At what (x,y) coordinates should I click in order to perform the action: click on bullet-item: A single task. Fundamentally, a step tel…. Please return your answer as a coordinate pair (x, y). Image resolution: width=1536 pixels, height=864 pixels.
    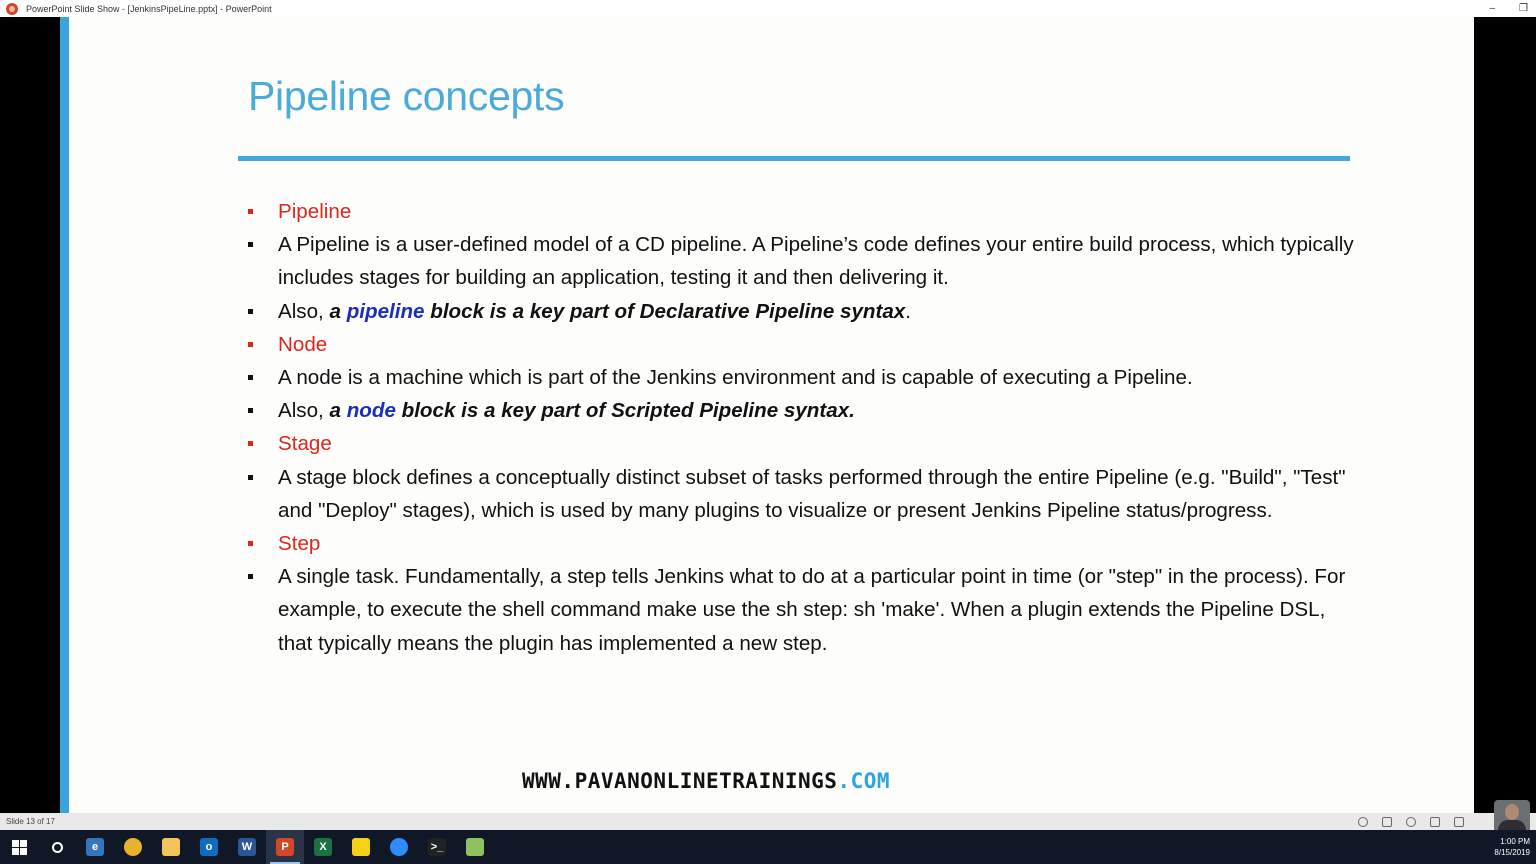
    Looking at the image, I should click on (803, 610).